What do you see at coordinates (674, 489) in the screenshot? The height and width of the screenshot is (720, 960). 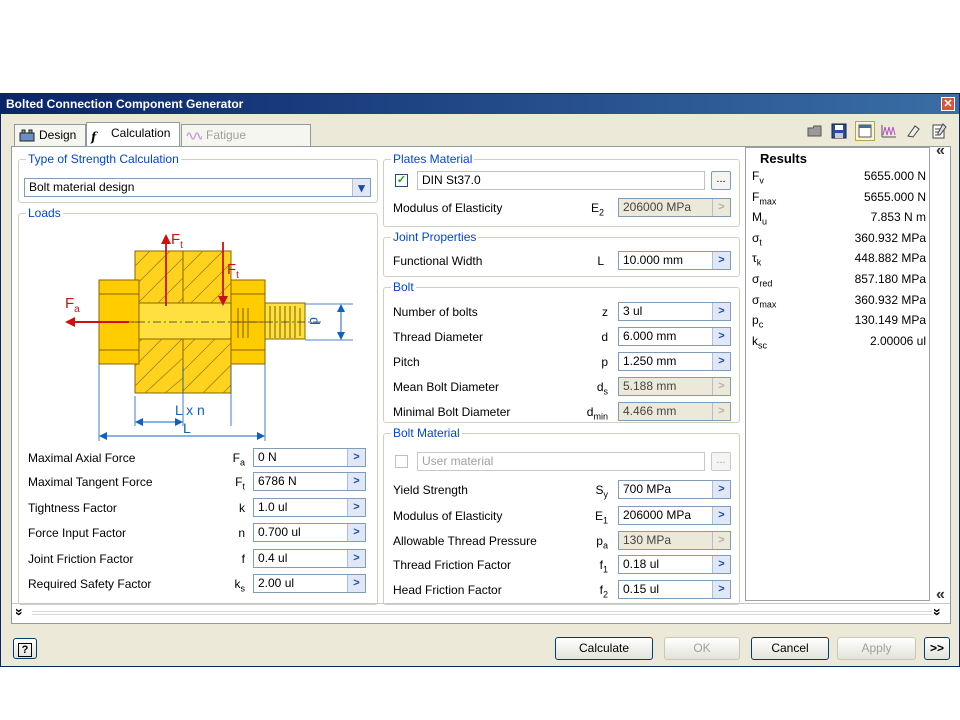 I see `yield-strength-field: 700 MPa >` at bounding box center [674, 489].